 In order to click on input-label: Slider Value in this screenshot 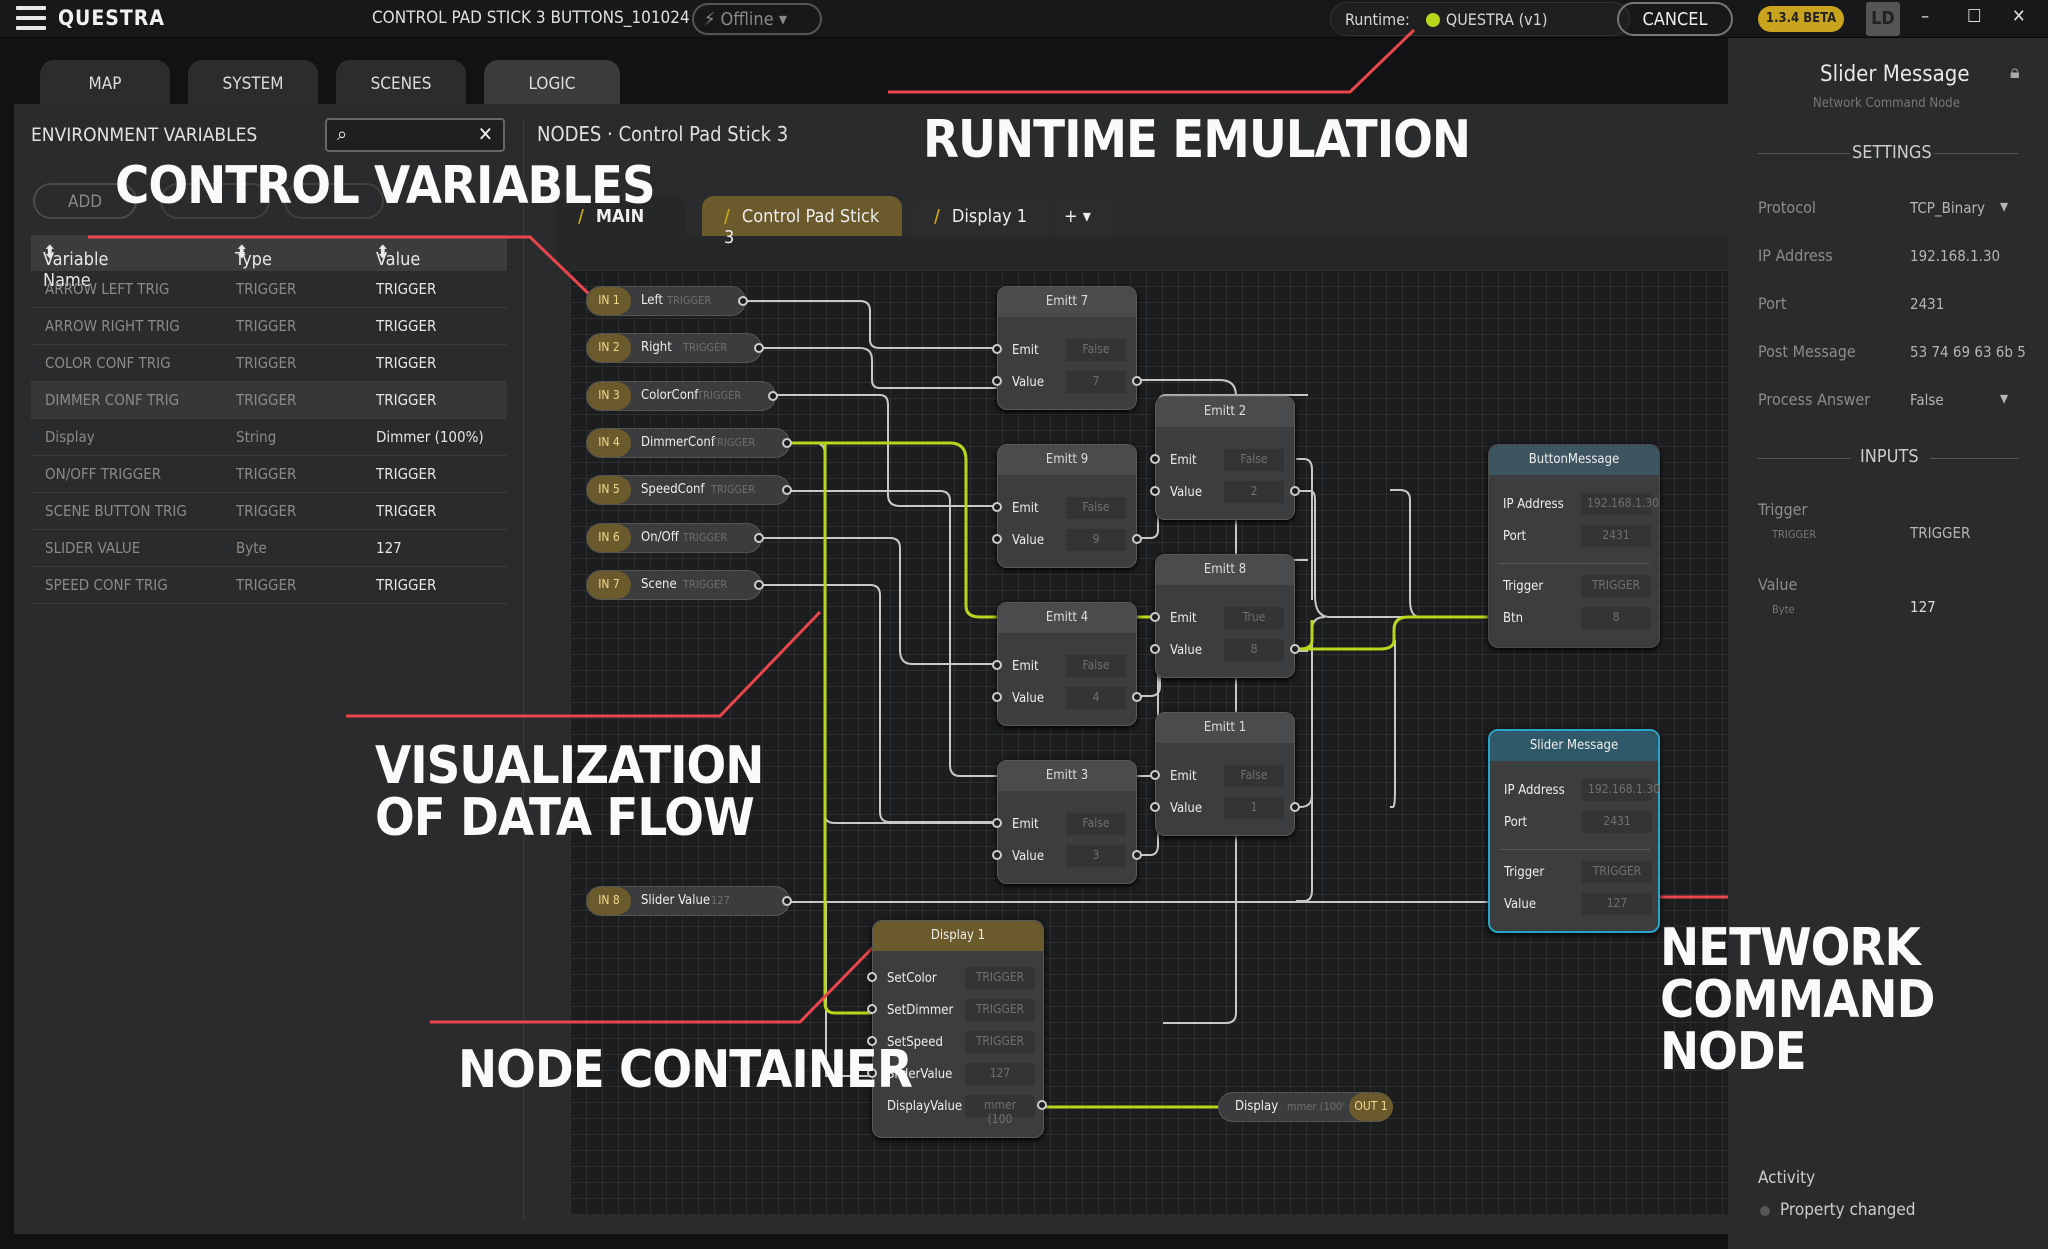, I will do `click(676, 900)`.